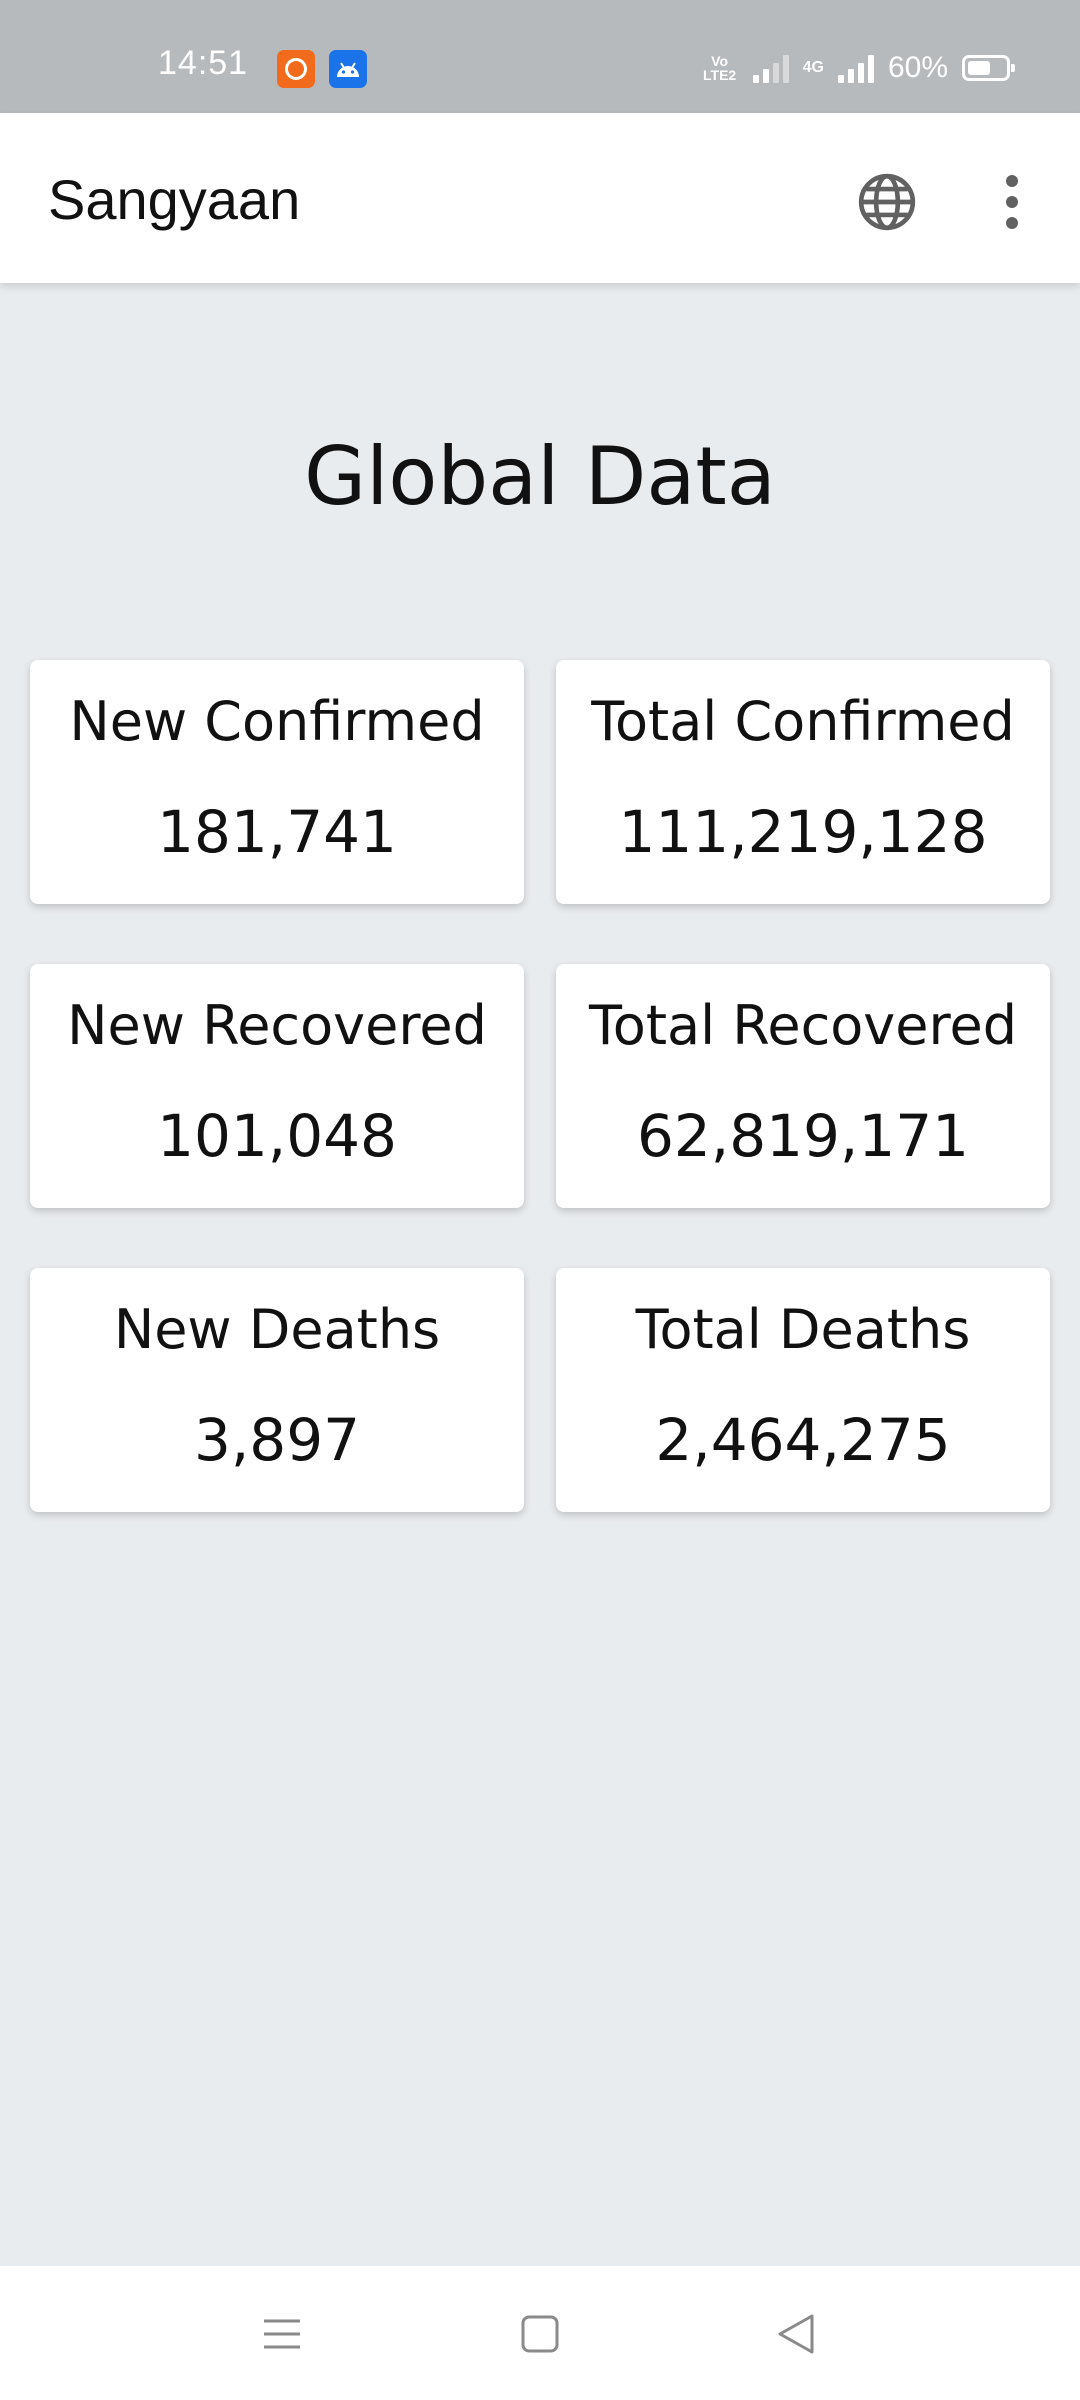 The width and height of the screenshot is (1080, 2400). What do you see at coordinates (803, 721) in the screenshot?
I see `stat-label: Total Confirmed` at bounding box center [803, 721].